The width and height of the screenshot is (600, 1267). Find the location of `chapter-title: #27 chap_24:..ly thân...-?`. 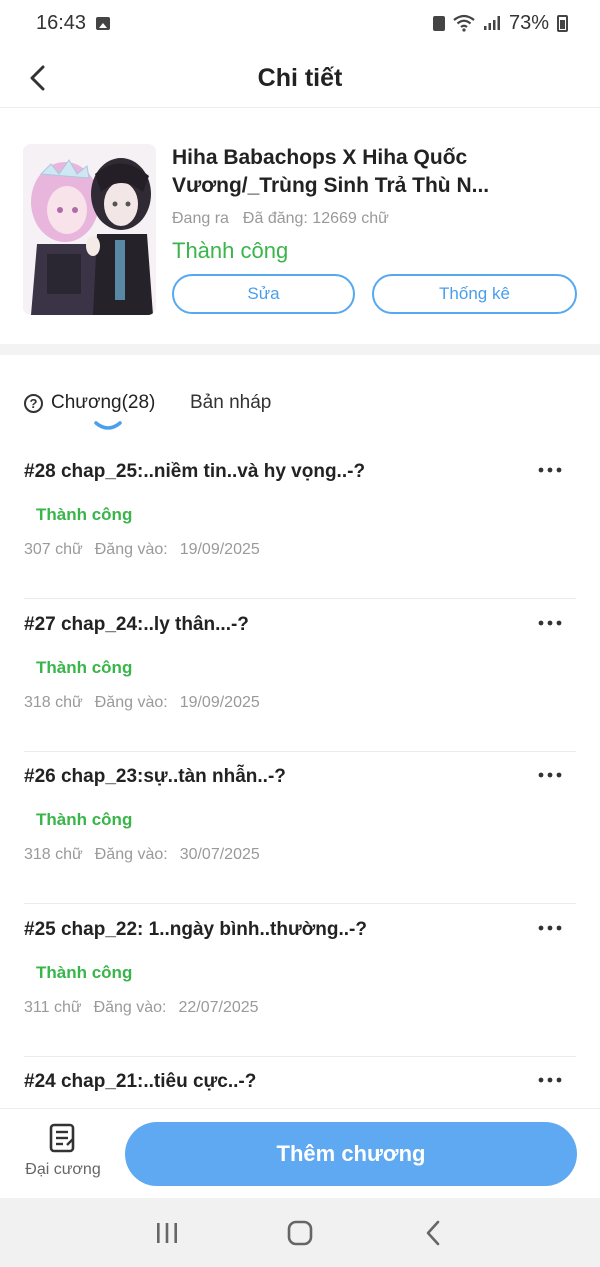

chapter-title: #27 chap_24:..ly thân...-? is located at coordinates (136, 624).